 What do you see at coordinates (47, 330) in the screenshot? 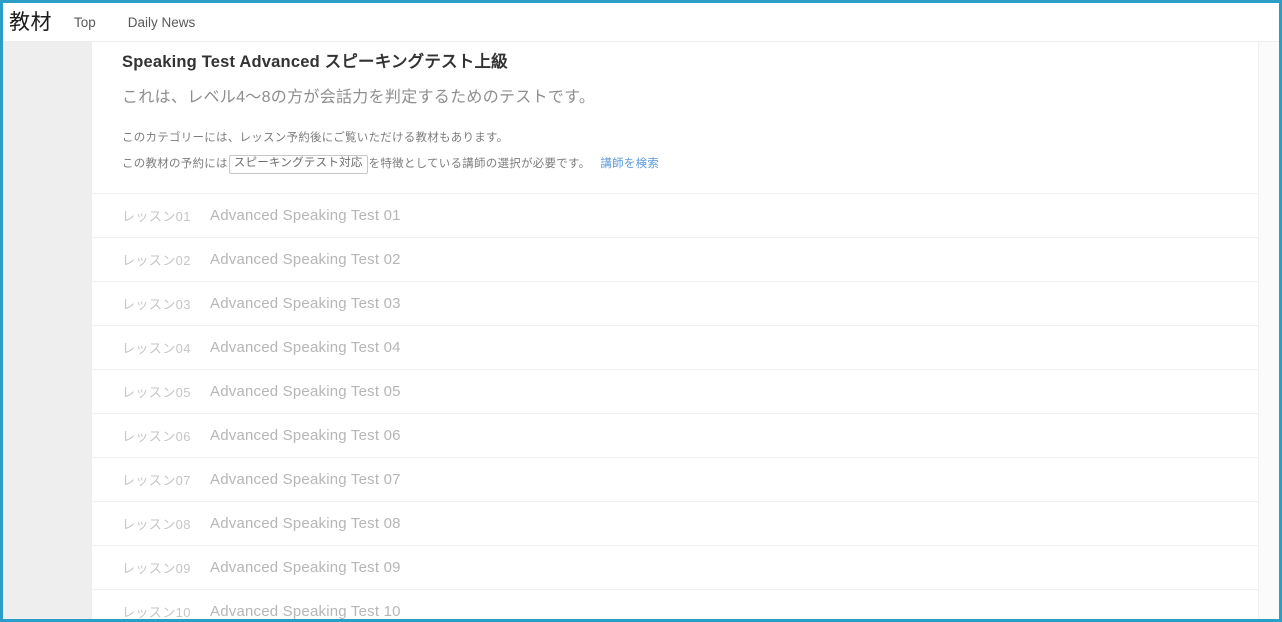
I see `left-sidebar` at bounding box center [47, 330].